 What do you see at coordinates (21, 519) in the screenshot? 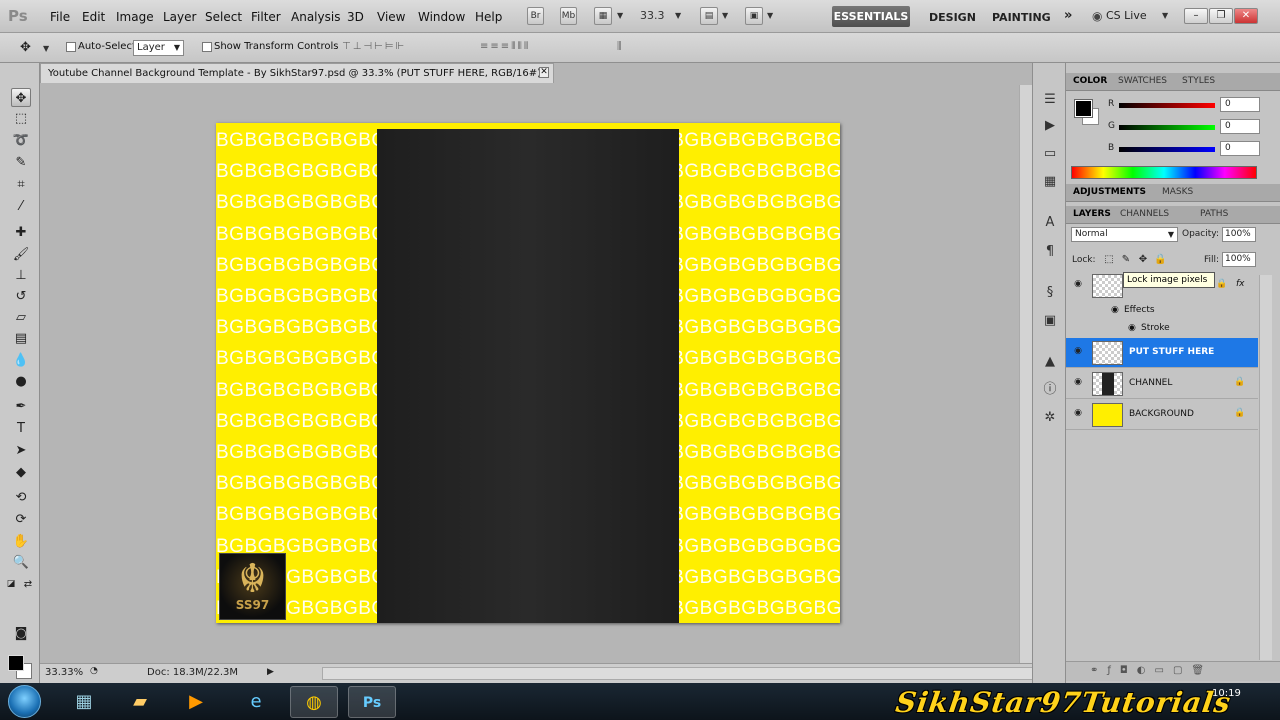
I see `3d-orbit-tool-icon: ⟳` at bounding box center [21, 519].